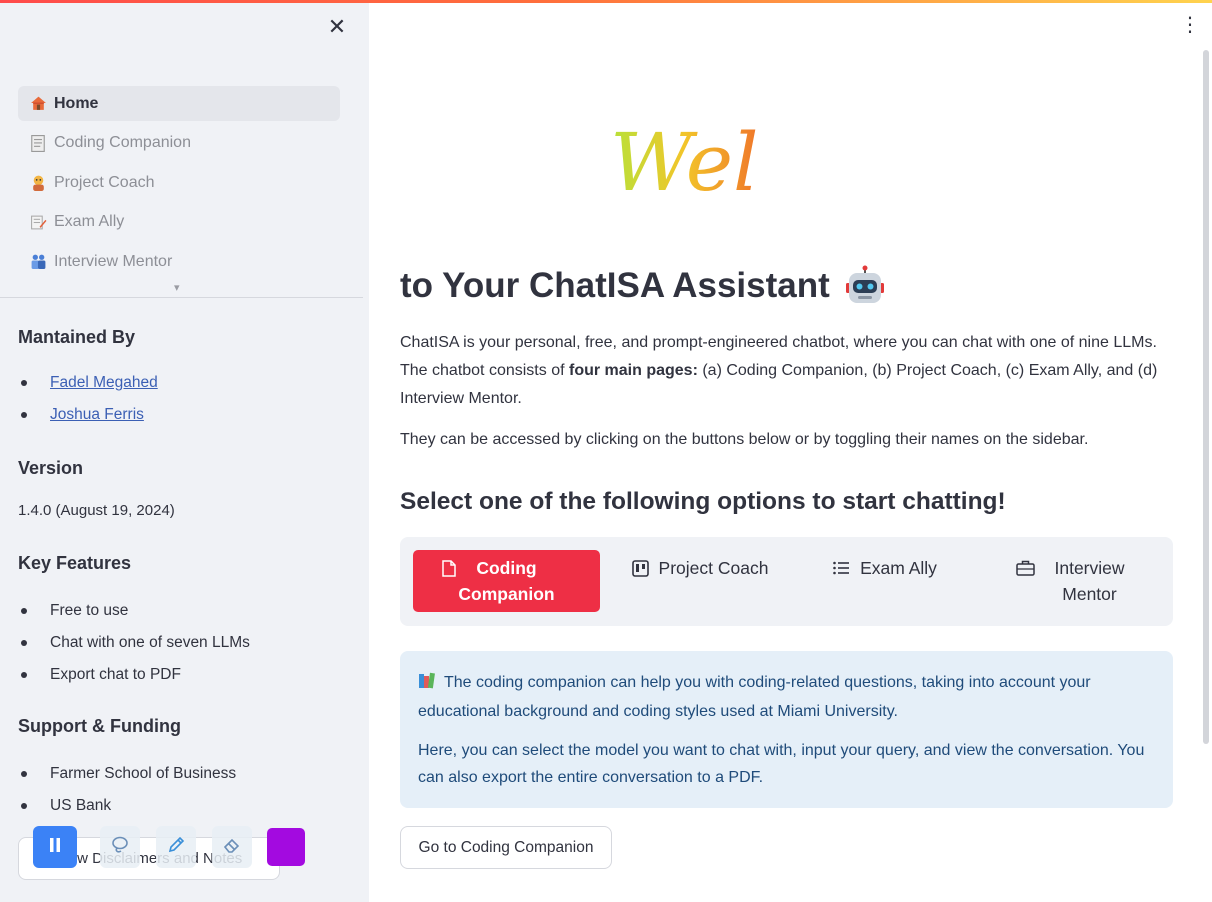 This screenshot has width=1212, height=902. Describe the element at coordinates (713, 568) in the screenshot. I see `option-label: Project Coach` at that location.